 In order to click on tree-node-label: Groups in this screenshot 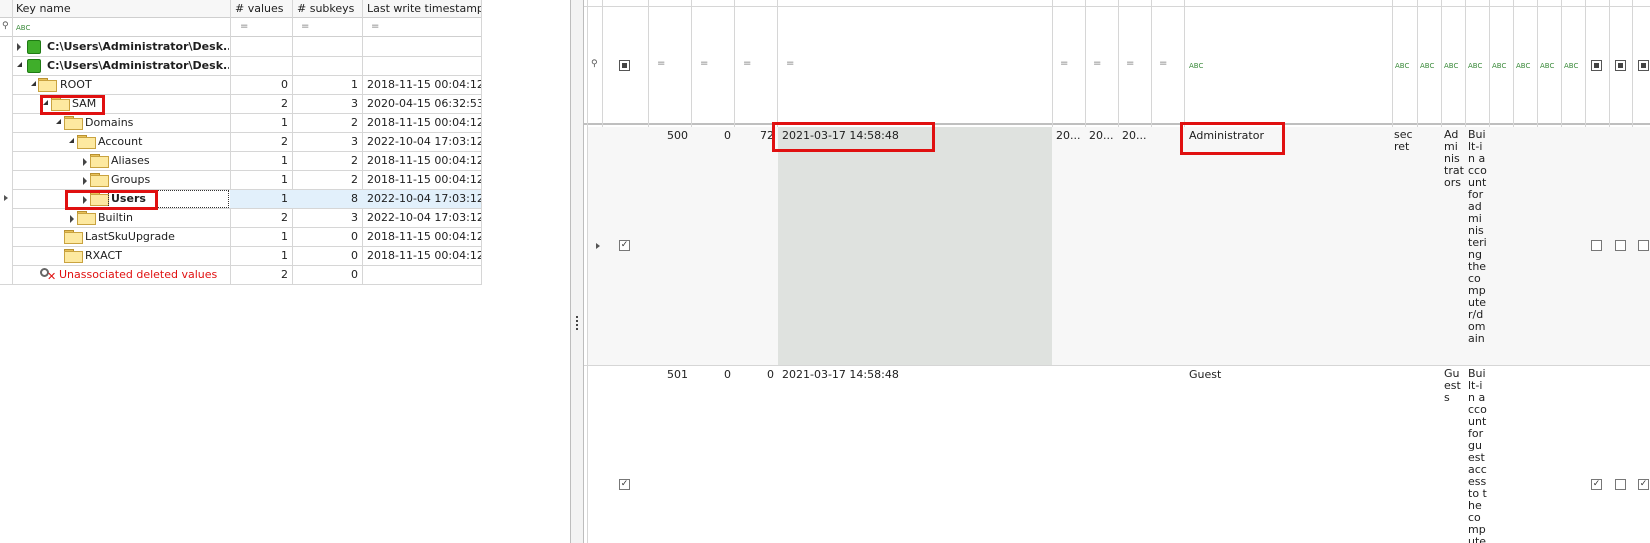, I will do `click(131, 179)`.